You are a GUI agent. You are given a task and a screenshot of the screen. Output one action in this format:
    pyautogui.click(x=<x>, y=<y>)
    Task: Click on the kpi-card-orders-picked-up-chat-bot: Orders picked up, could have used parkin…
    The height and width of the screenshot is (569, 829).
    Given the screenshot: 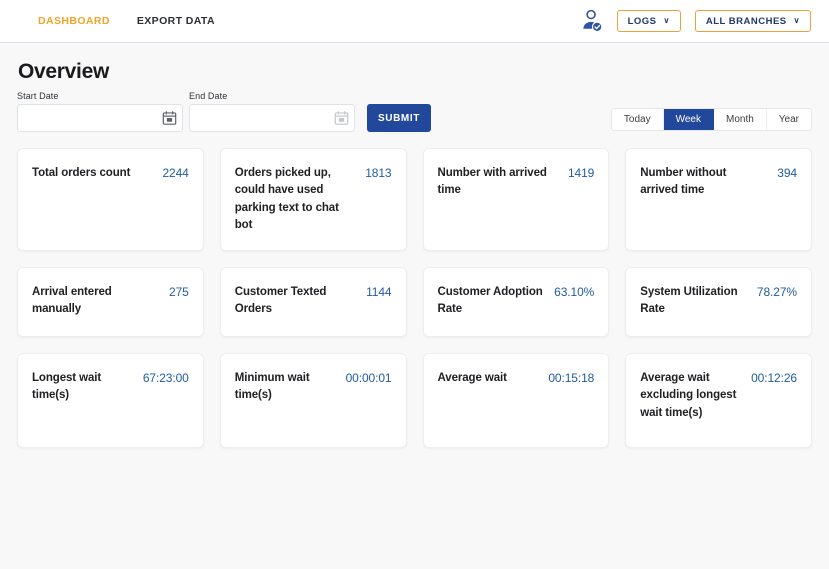 What is the action you would take?
    pyautogui.click(x=313, y=199)
    